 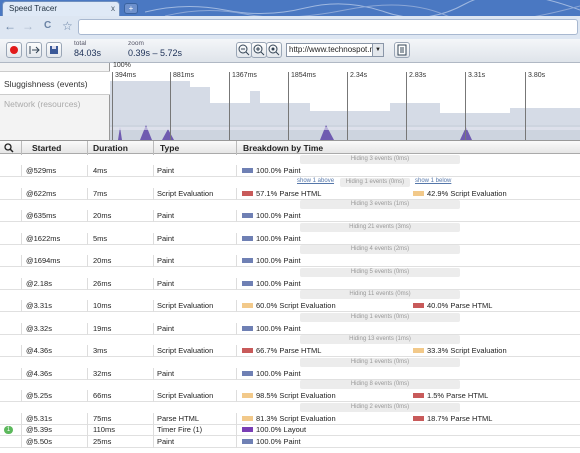 What do you see at coordinates (14, 50) in the screenshot?
I see `record-button` at bounding box center [14, 50].